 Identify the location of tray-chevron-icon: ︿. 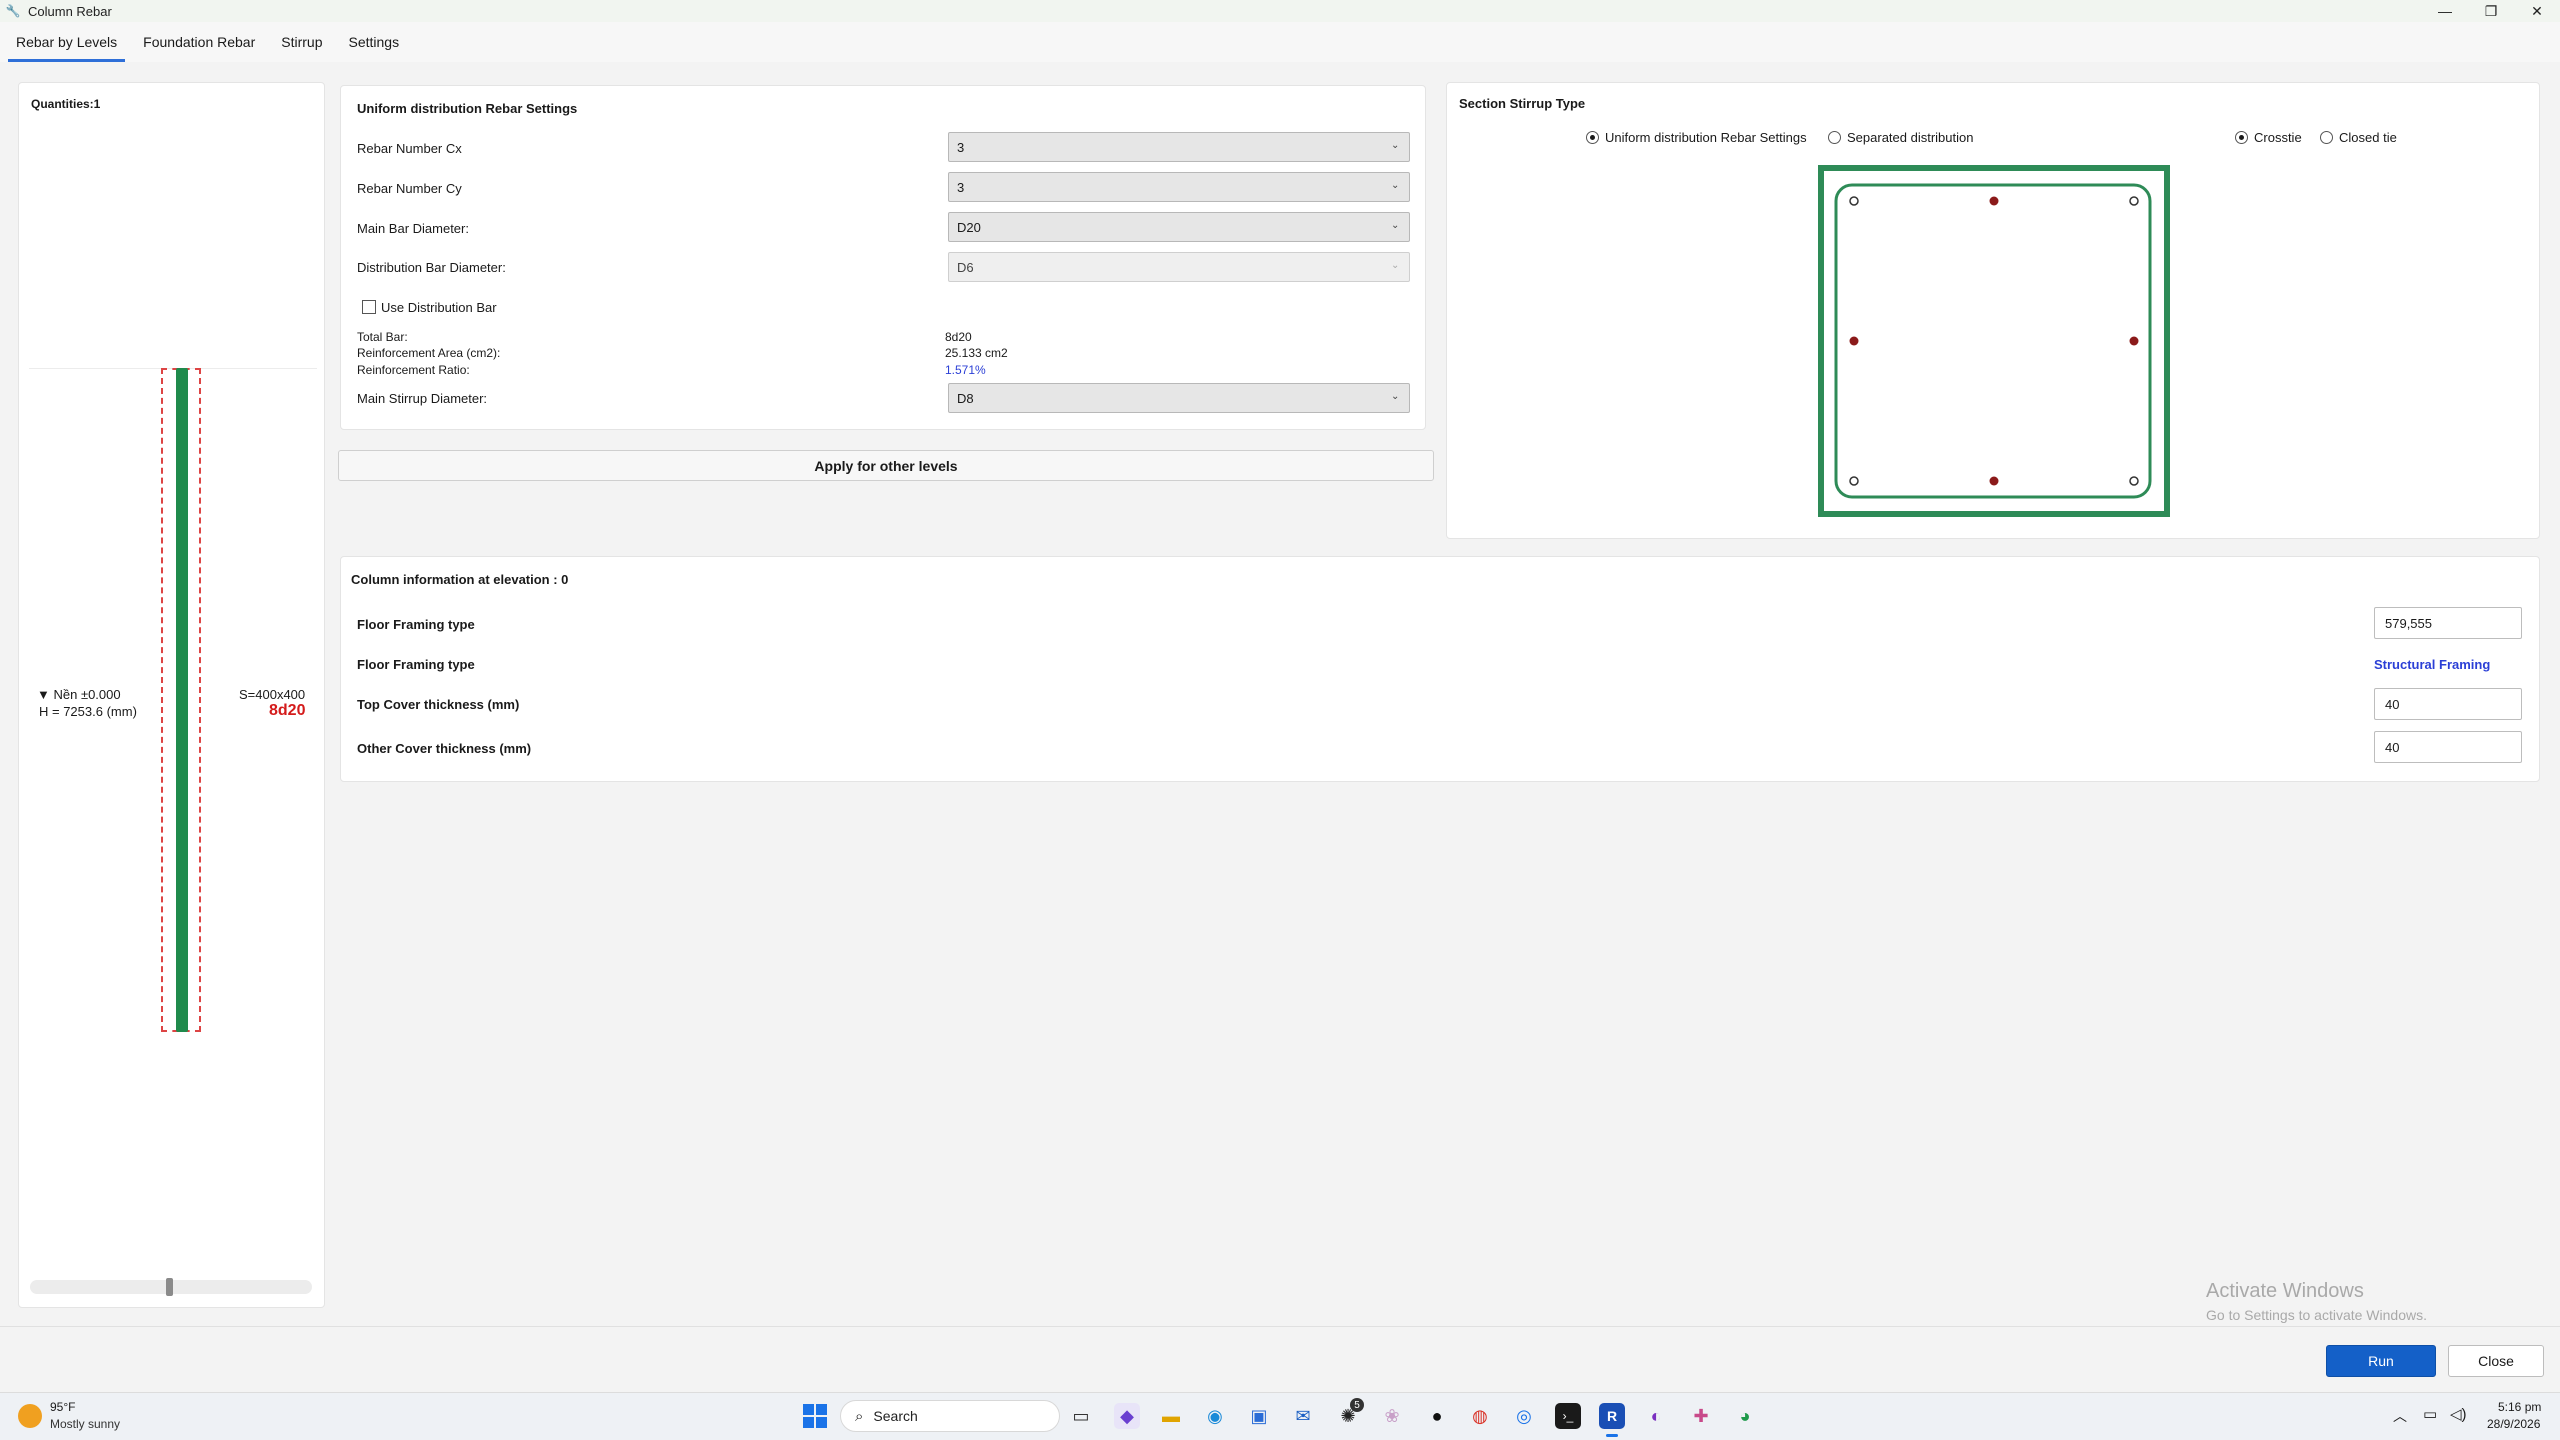
(2400, 1416).